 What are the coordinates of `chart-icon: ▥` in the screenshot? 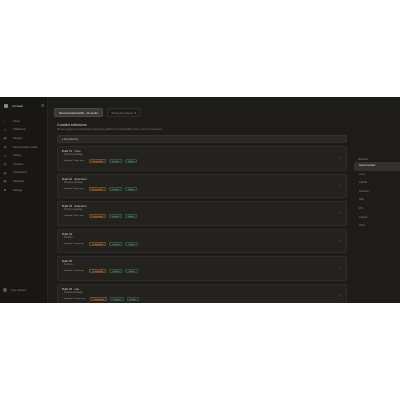 It's located at (5, 164).